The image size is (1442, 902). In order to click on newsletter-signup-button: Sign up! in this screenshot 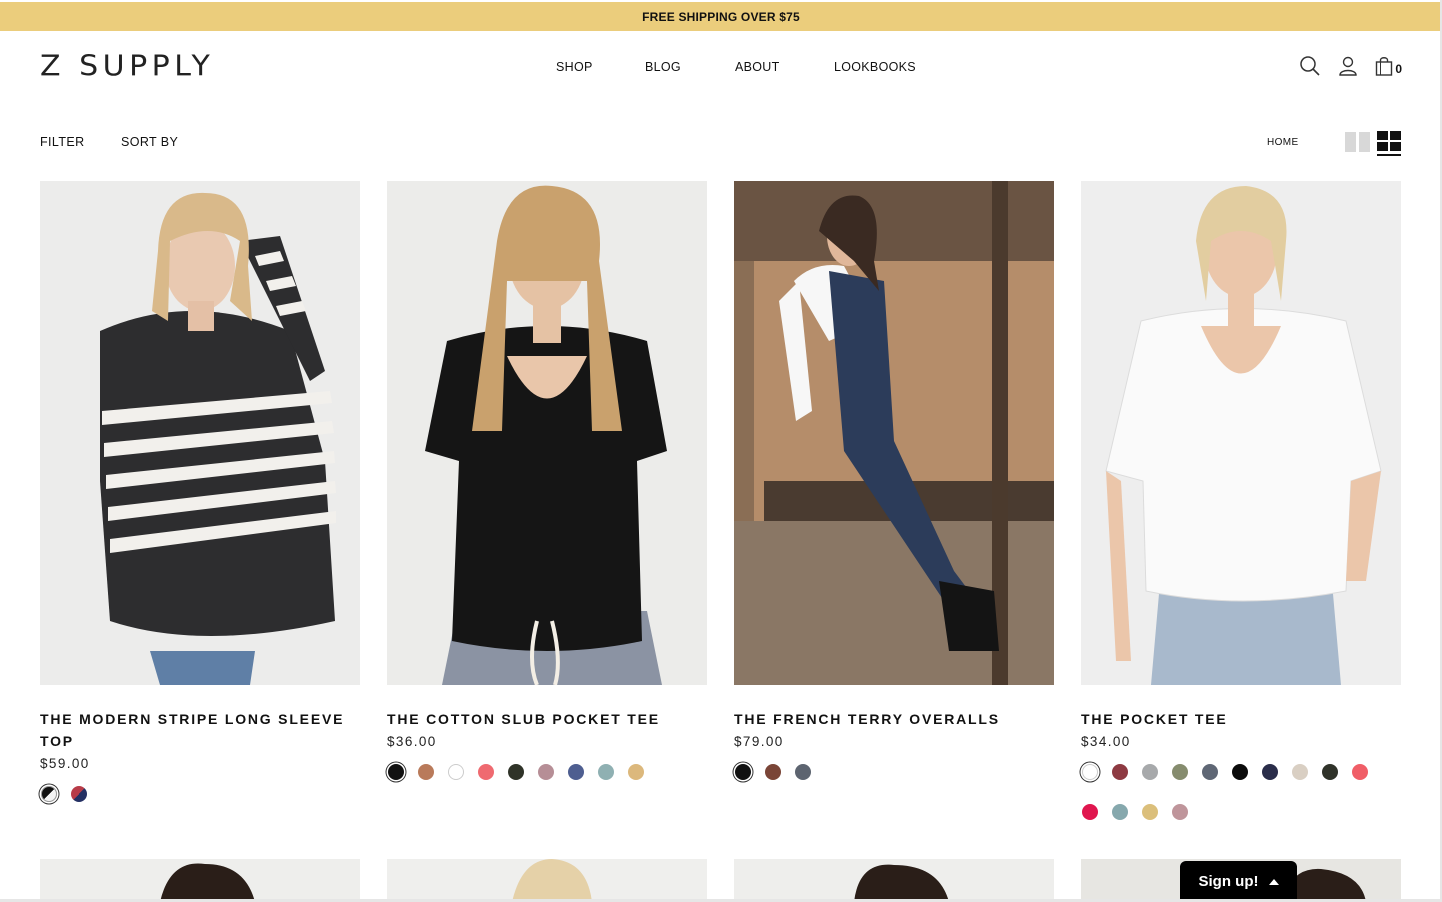, I will do `click(1238, 881)`.